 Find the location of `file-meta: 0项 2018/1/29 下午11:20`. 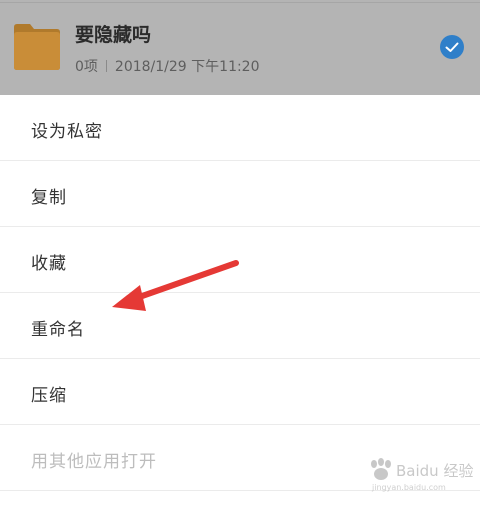

file-meta: 0项 2018/1/29 下午11:20 is located at coordinates (167, 66).